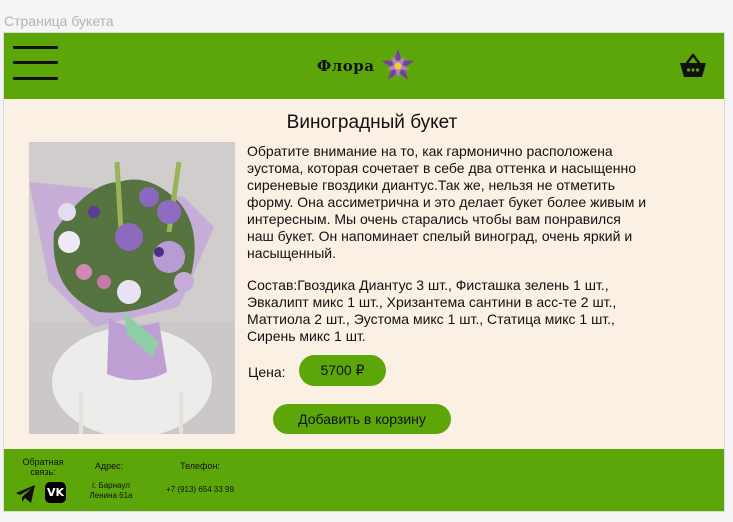  Describe the element at coordinates (111, 485) in the screenshot. I see `address-line1: г. Барнаул` at that location.